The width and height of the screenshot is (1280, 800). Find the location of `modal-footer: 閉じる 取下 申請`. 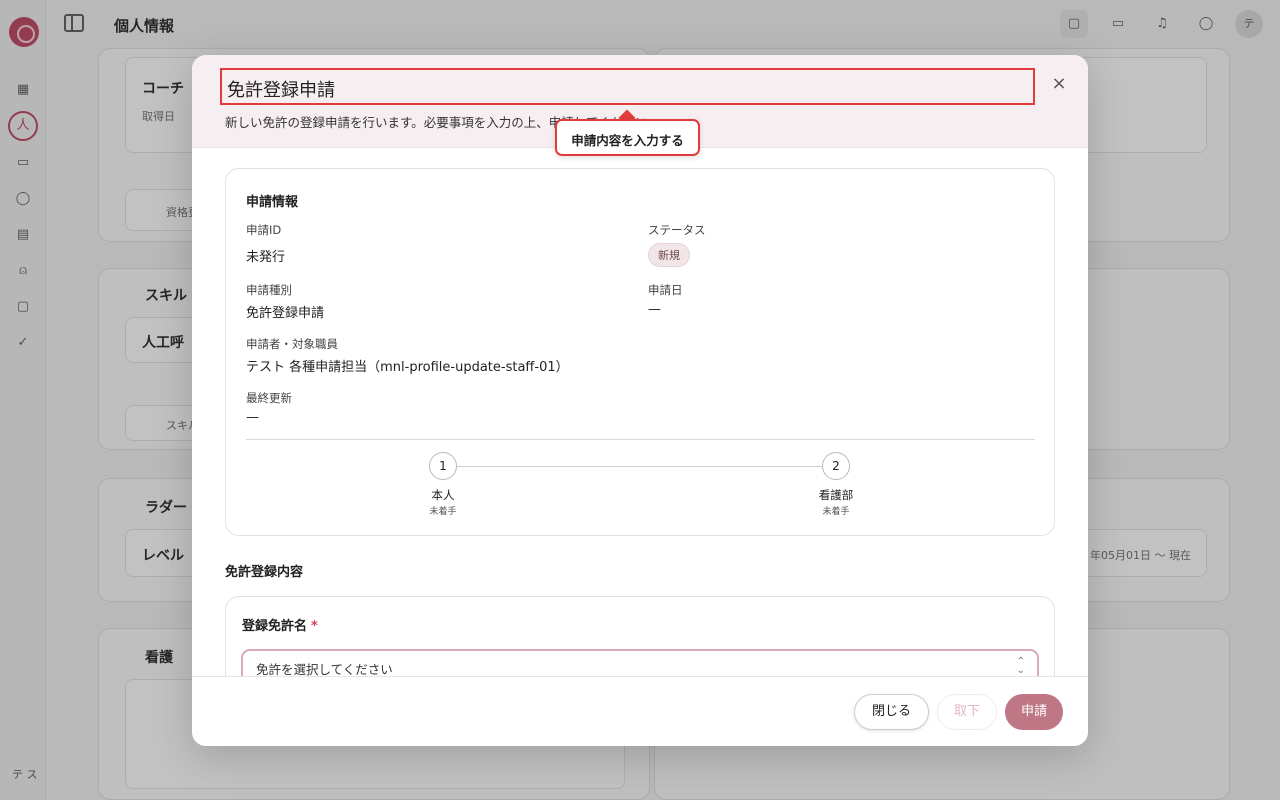

modal-footer: 閉じる 取下 申請 is located at coordinates (640, 711).